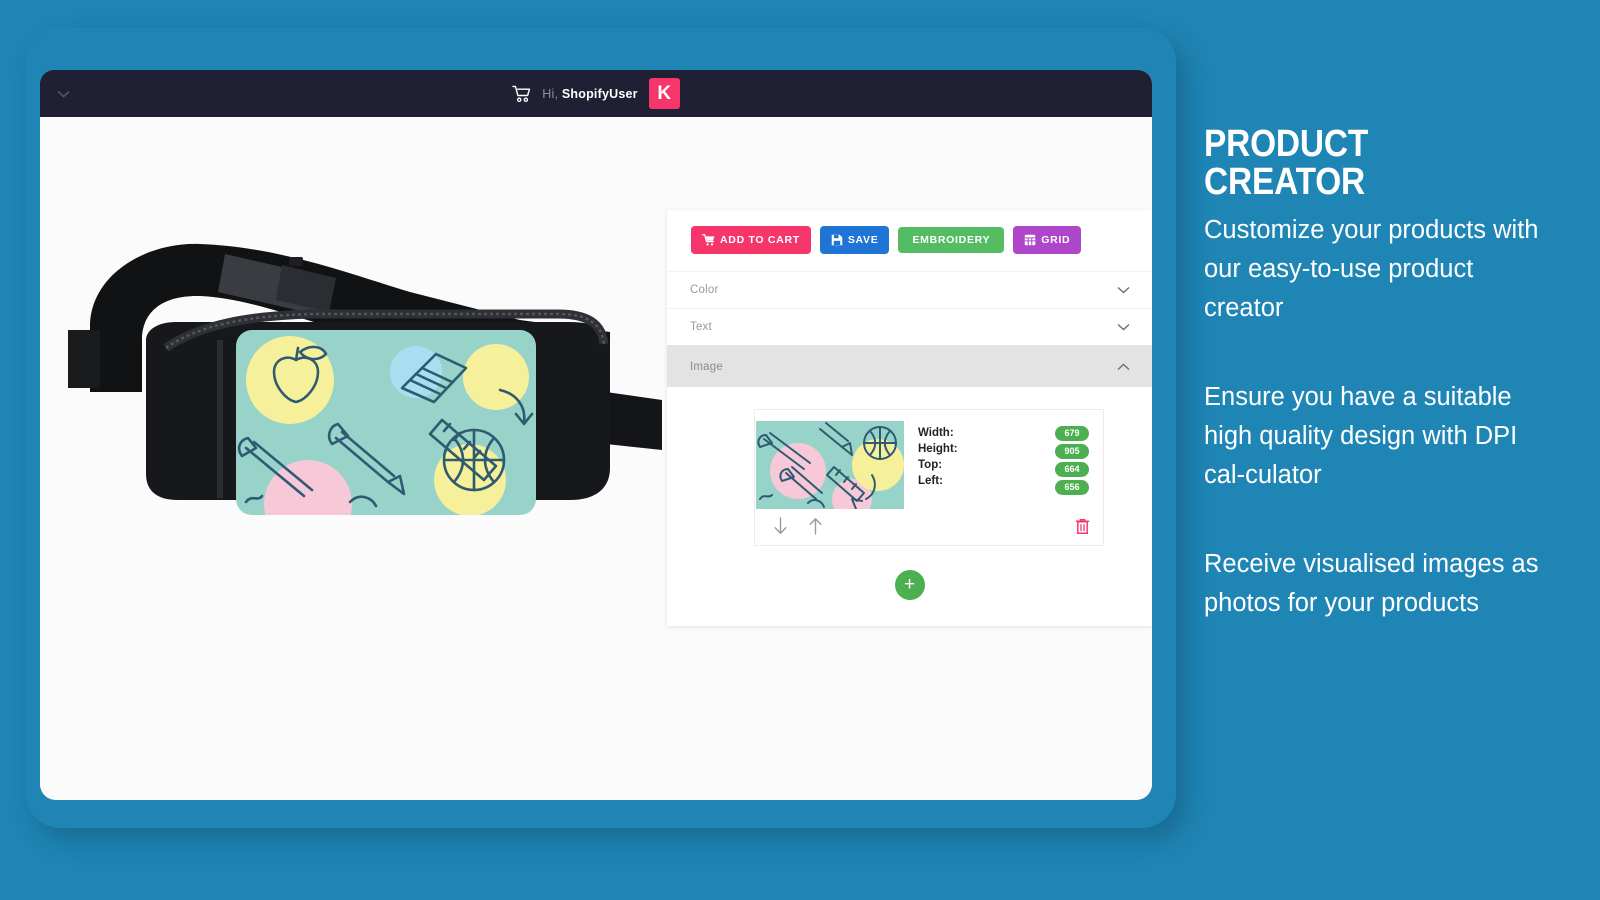  What do you see at coordinates (798, 526) in the screenshot?
I see `layer-order-controls` at bounding box center [798, 526].